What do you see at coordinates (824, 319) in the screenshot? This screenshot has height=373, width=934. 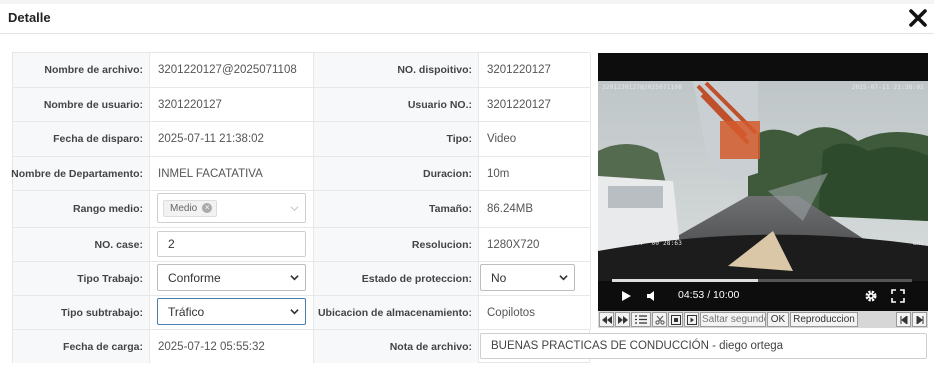 I see `playback-button: Reproduccion` at bounding box center [824, 319].